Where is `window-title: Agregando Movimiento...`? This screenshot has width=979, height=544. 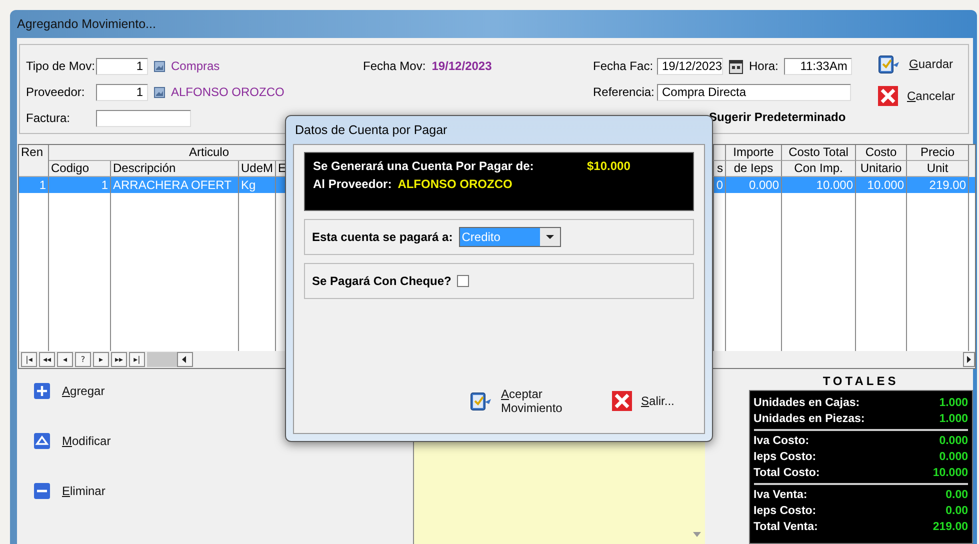
window-title: Agregando Movimiento... is located at coordinates (86, 24).